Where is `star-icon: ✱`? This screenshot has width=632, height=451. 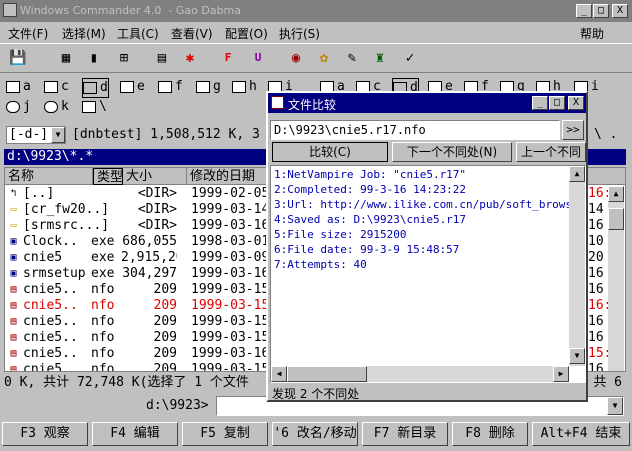
star-icon: ✱ is located at coordinates (190, 58).